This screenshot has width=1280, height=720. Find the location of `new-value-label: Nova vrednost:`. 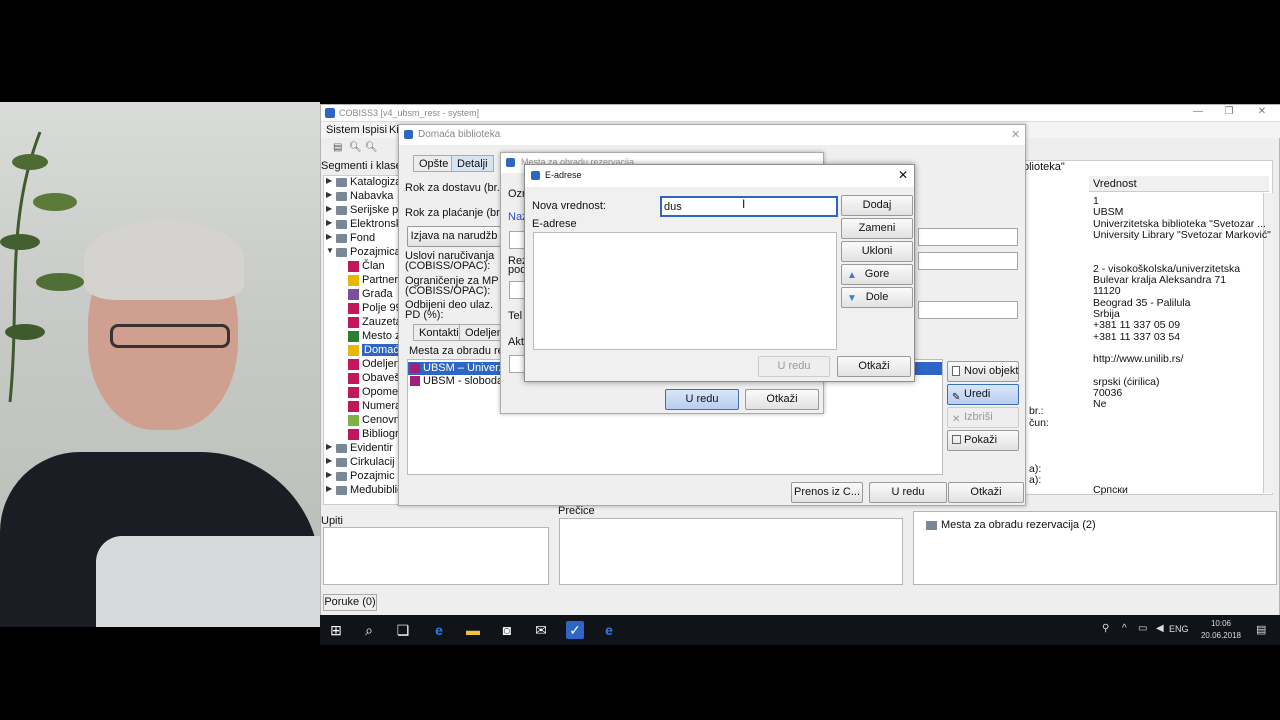

new-value-label: Nova vrednost: is located at coordinates (569, 206).